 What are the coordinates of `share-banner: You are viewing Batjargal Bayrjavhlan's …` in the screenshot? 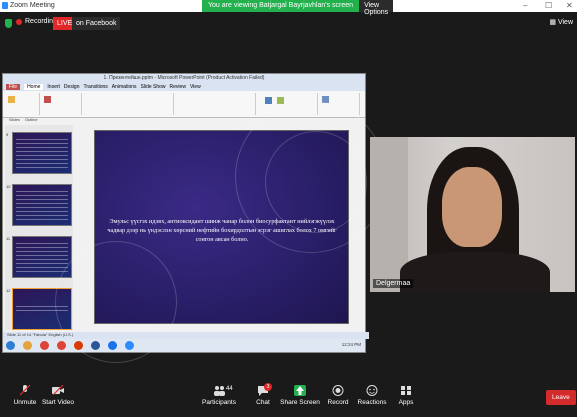 It's located at (298, 8).